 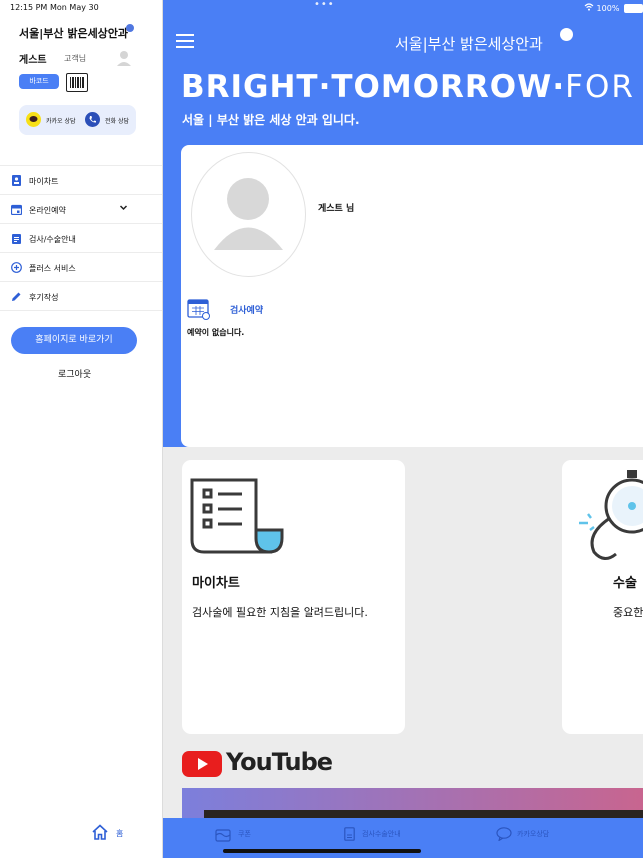 I want to click on reservation-calendar-icon, so click(x=199, y=309).